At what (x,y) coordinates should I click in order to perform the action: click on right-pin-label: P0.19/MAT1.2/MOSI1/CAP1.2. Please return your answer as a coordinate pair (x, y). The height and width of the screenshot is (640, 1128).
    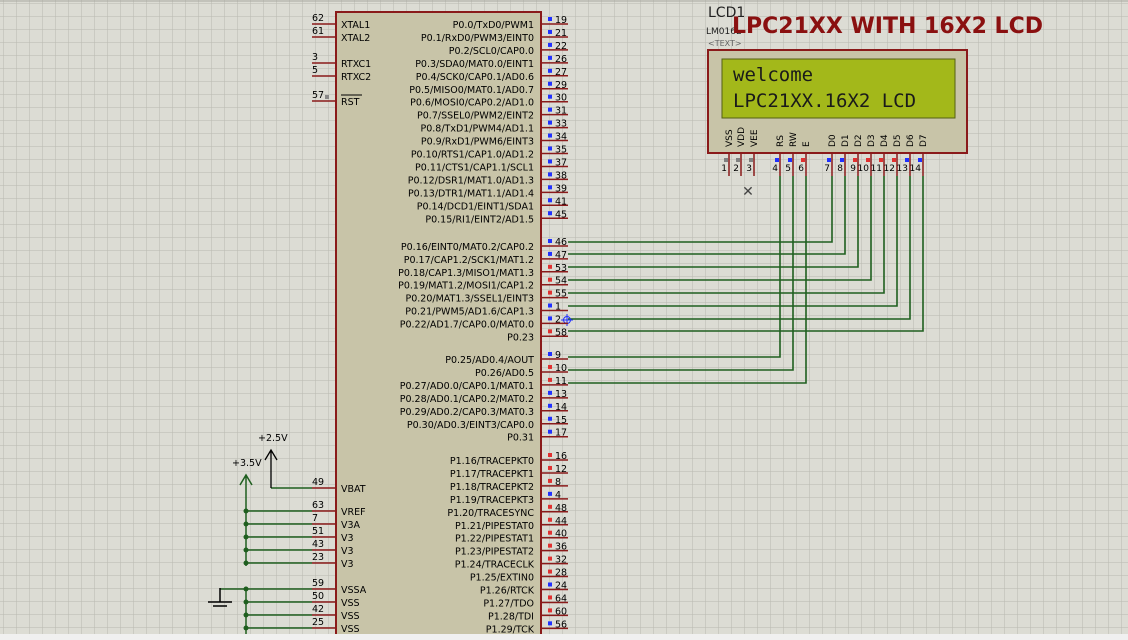
    Looking at the image, I should click on (466, 286).